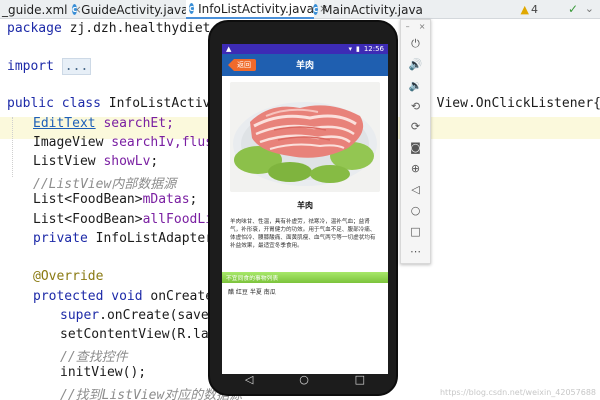 The width and height of the screenshot is (600, 400). What do you see at coordinates (573, 9) in the screenshot?
I see `inspection-ok-icon: ✓` at bounding box center [573, 9].